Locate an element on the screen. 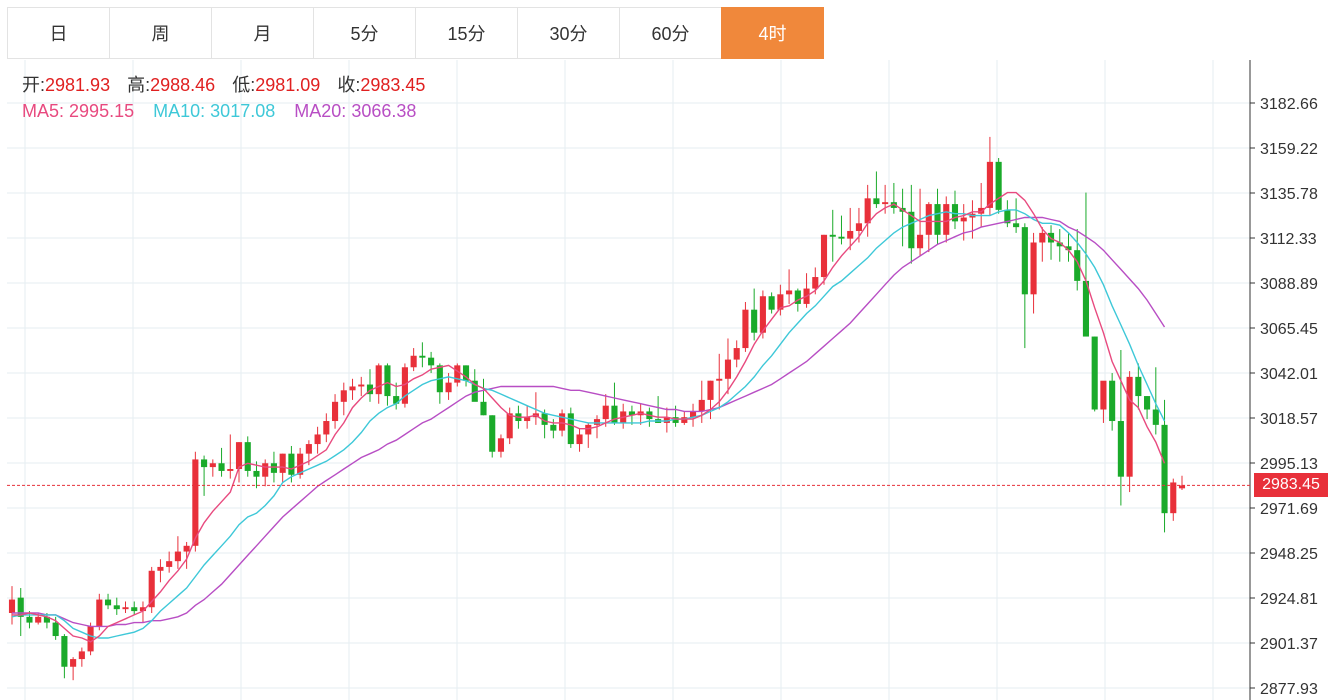 The height and width of the screenshot is (700, 1328). ma-row: MA5: 2995.15 MA10: 3017.08 MA20: 3066.38 is located at coordinates (229, 111).